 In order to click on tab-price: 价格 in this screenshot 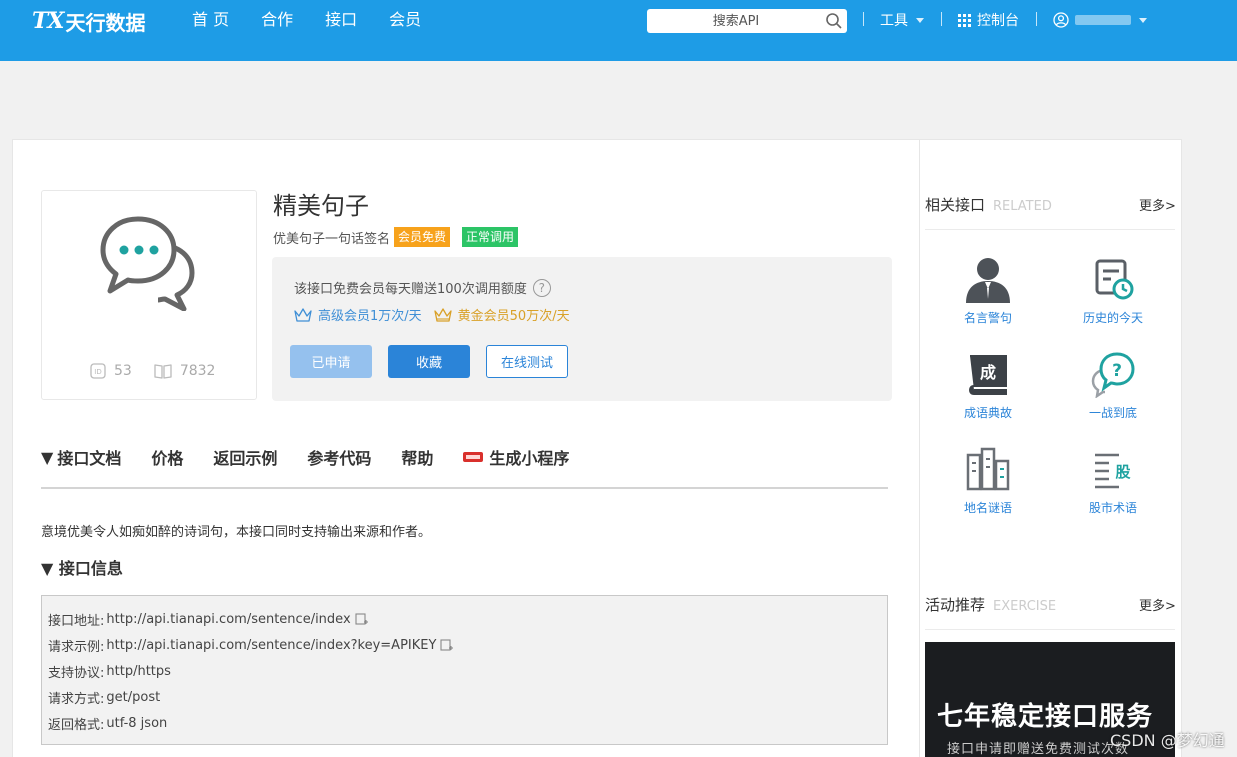, I will do `click(167, 457)`.